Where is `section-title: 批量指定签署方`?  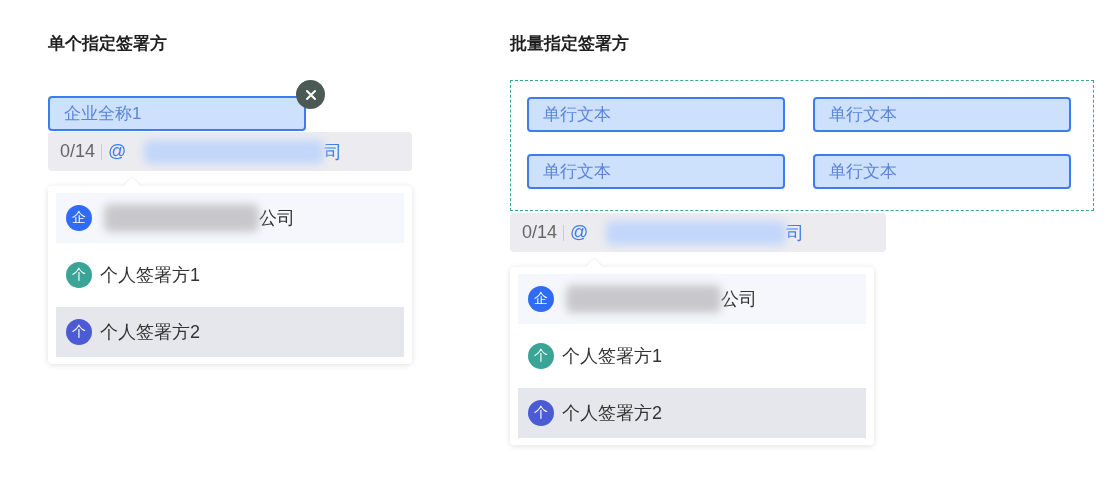 section-title: 批量指定签署方 is located at coordinates (570, 44).